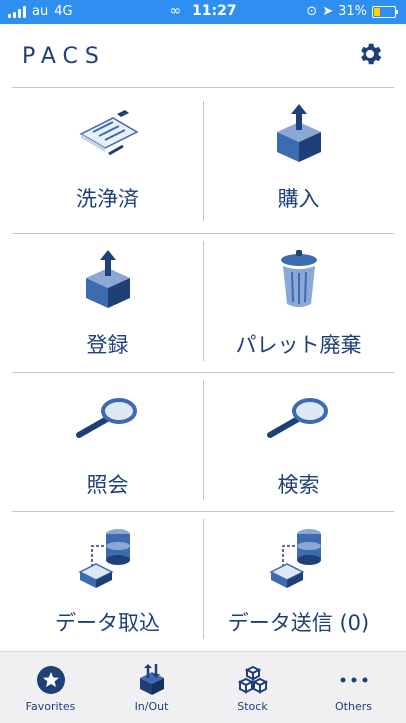  I want to click on more-dots-icon, so click(353, 680).